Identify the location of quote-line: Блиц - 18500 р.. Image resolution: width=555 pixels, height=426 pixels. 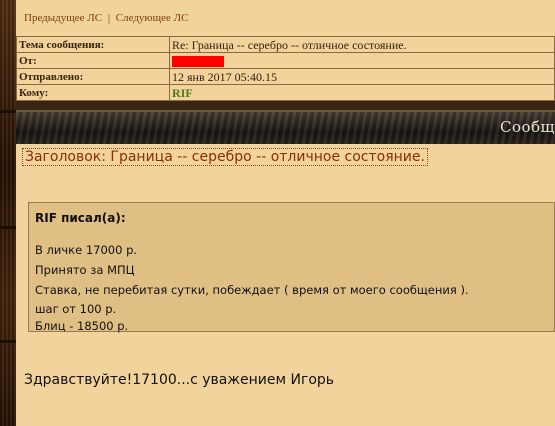
(82, 326).